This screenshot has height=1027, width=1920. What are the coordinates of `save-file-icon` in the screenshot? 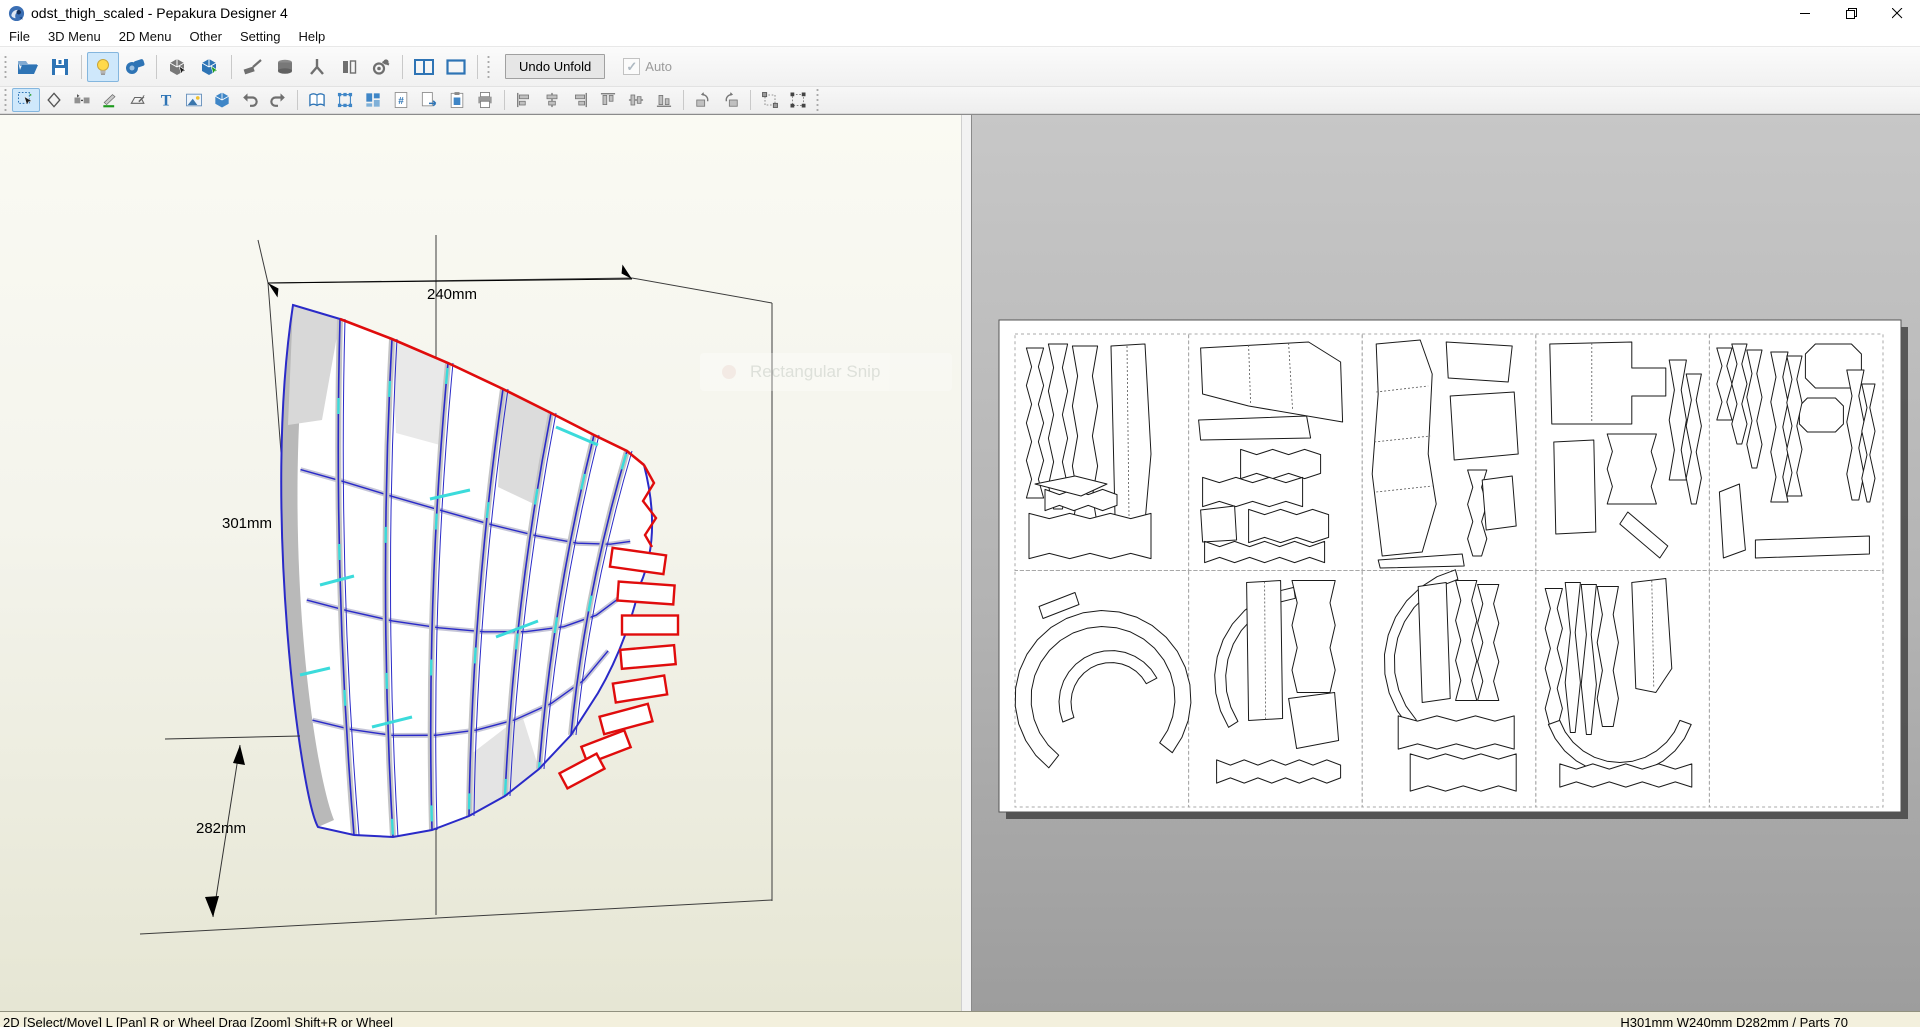 It's located at (60, 67).